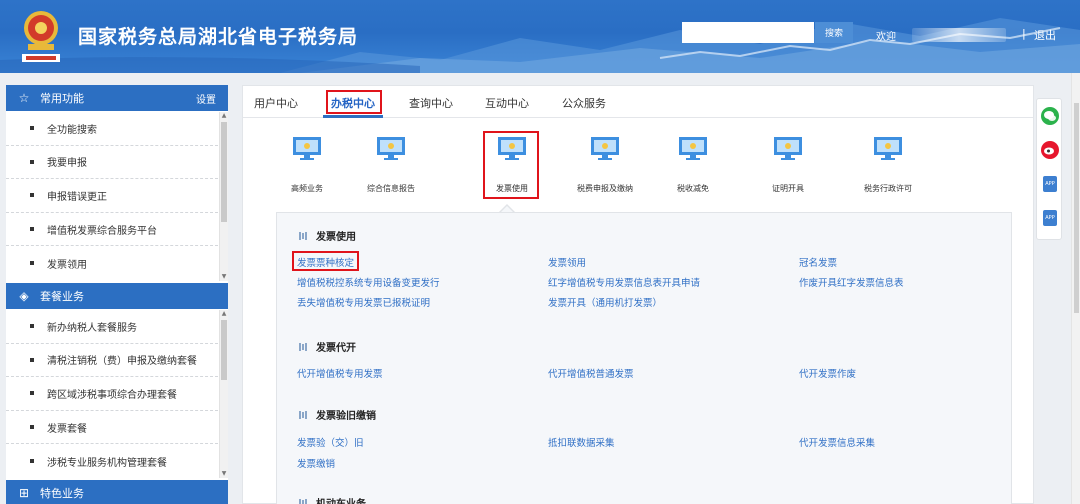 The width and height of the screenshot is (1080, 504). Describe the element at coordinates (431, 103) in the screenshot. I see `tab-query-center: 查询中心` at that location.